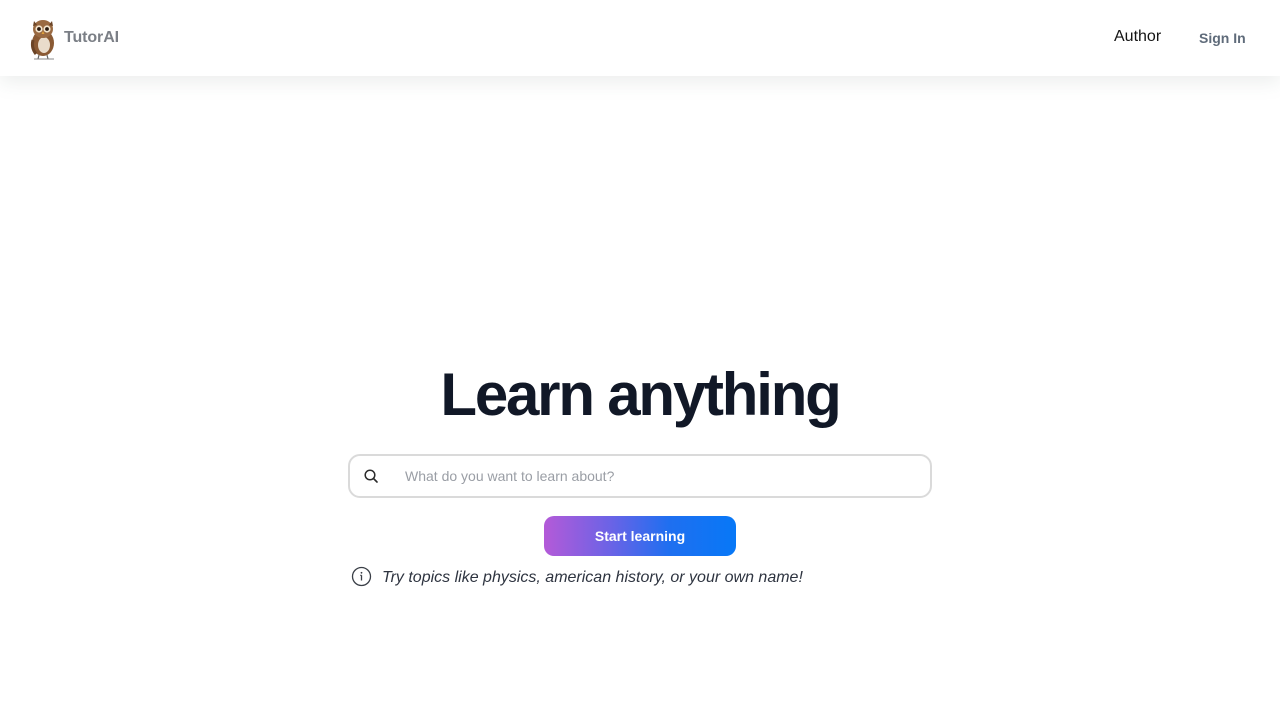 This screenshot has height=720, width=1280. I want to click on search-field, so click(640, 476).